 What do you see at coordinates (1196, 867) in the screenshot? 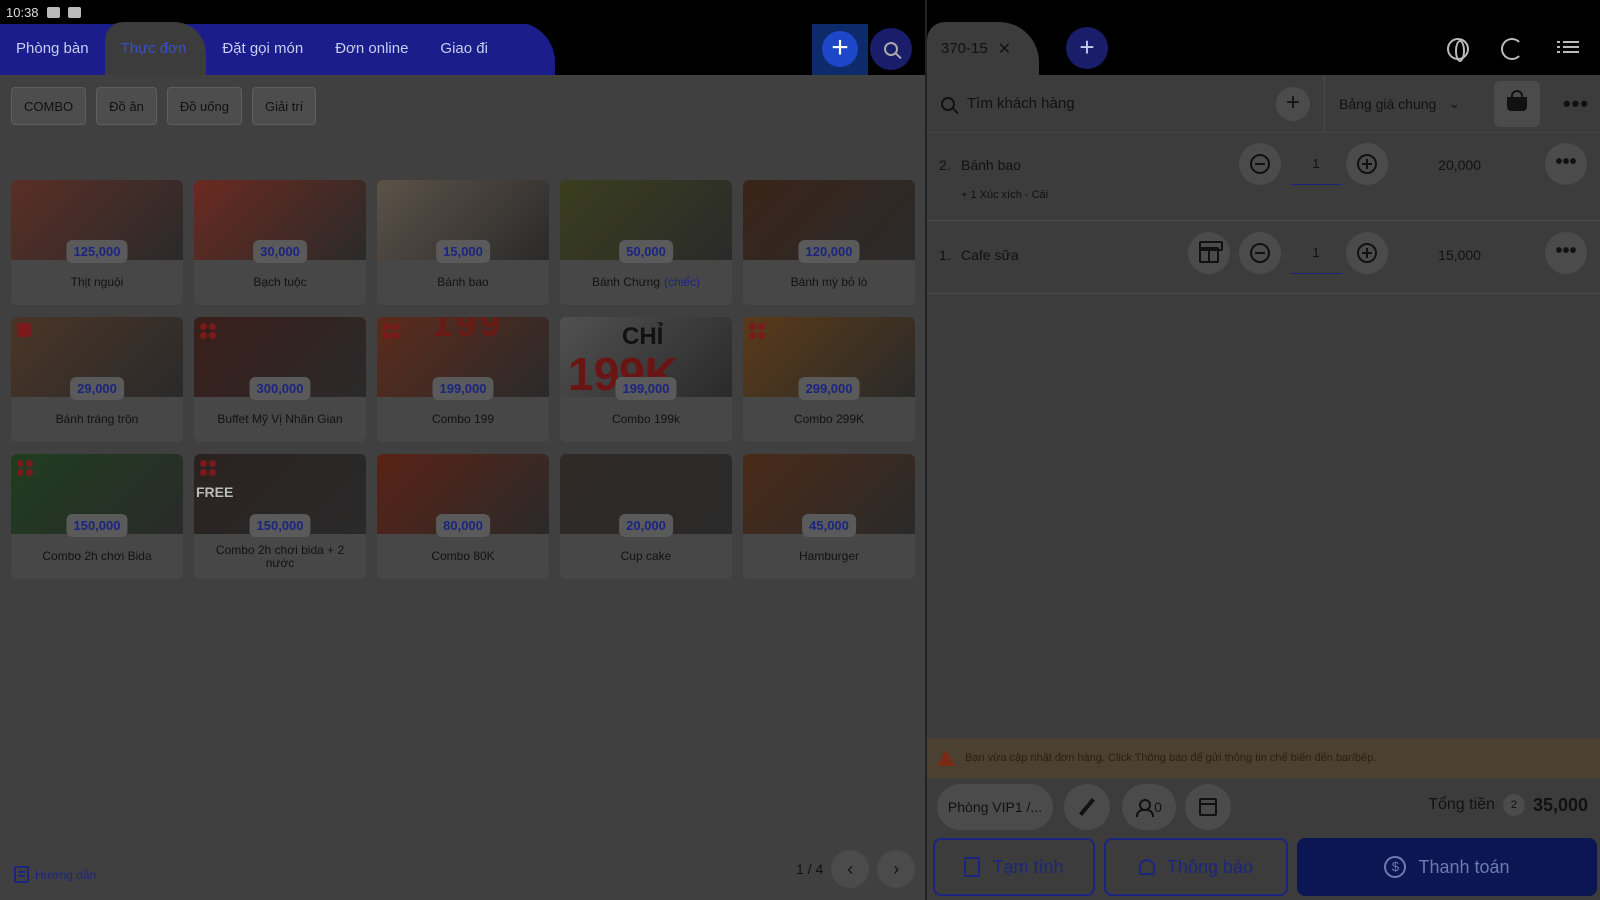
I see `notify-button: Thông báo` at bounding box center [1196, 867].